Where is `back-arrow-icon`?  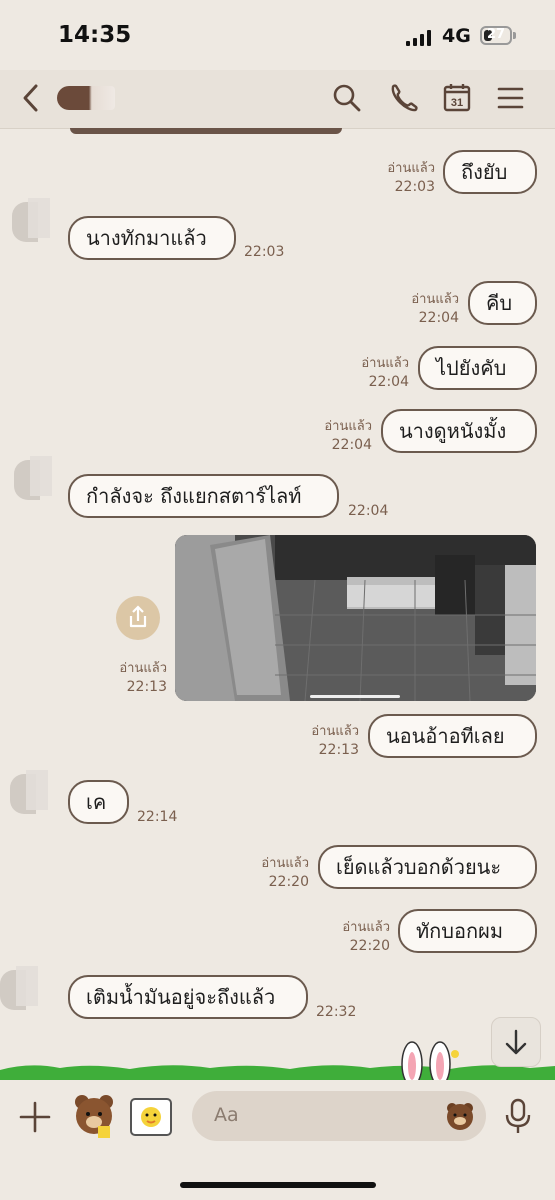
back-arrow-icon is located at coordinates (32, 98).